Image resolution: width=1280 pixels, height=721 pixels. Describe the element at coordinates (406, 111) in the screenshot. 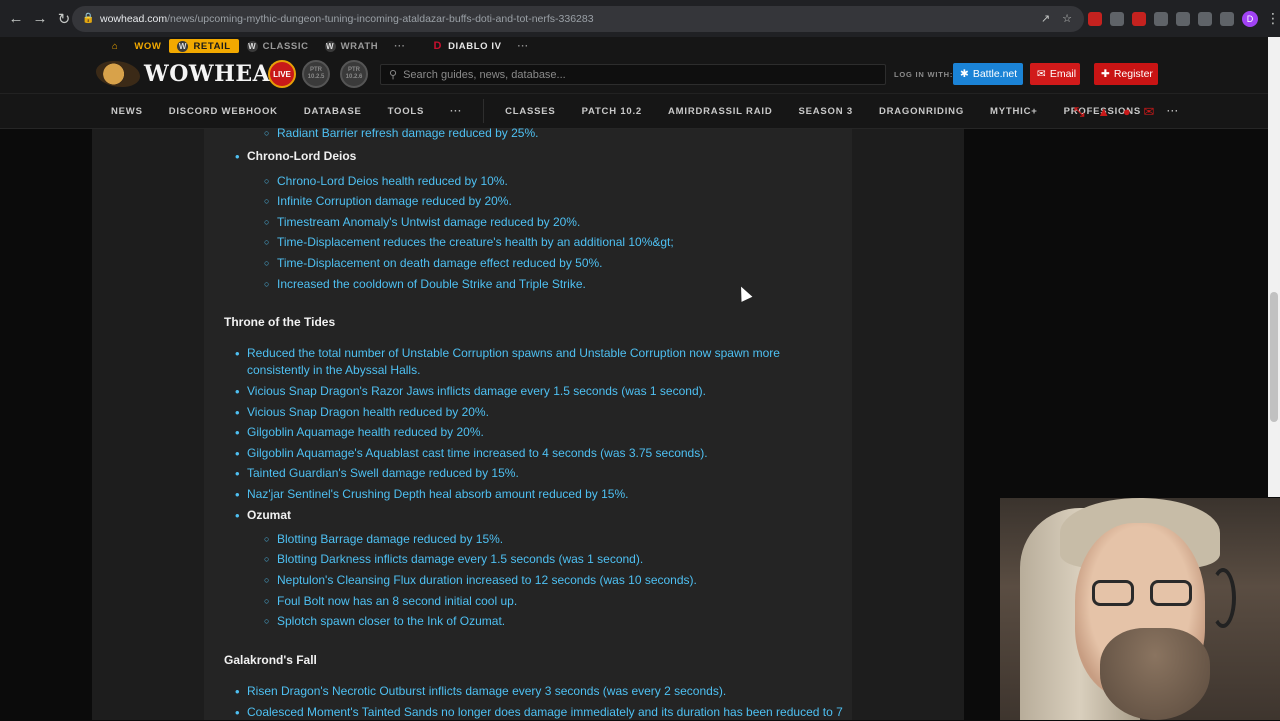

I see `nav-tools: TOOLS` at that location.